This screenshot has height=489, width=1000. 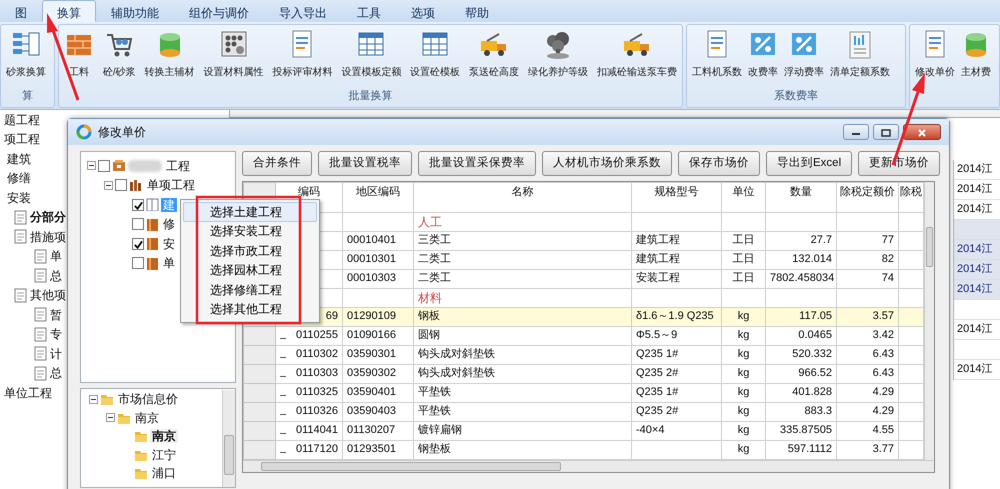 I want to click on tree-item: 暂, so click(x=56, y=315).